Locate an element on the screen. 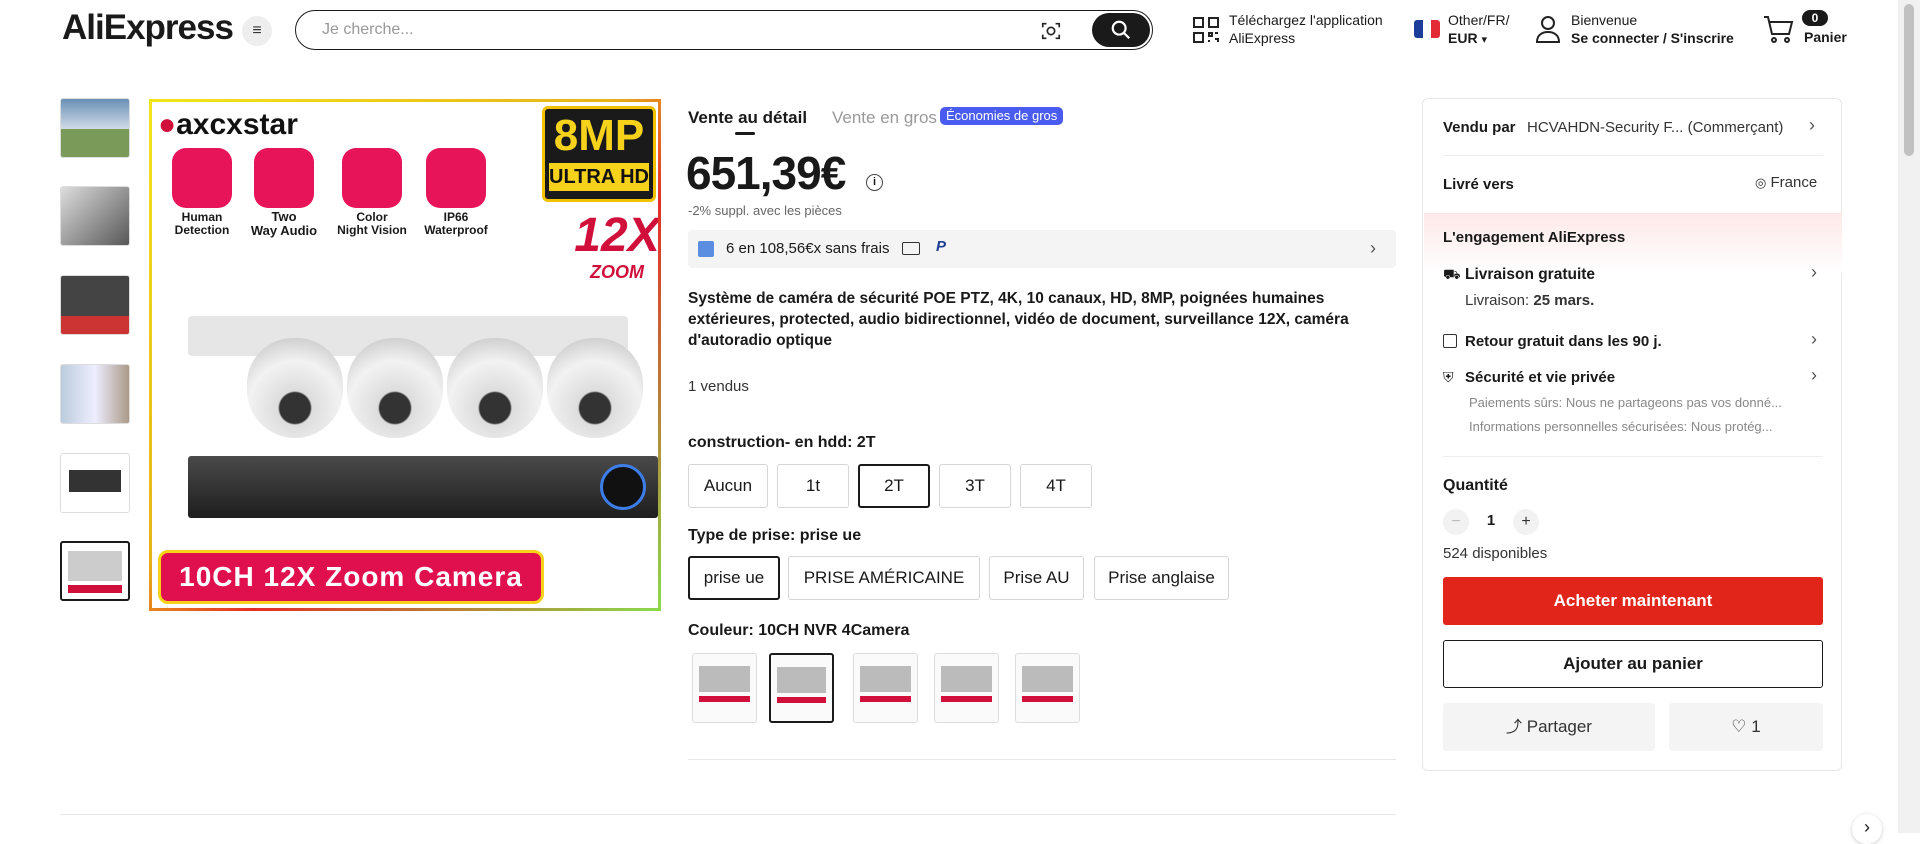  quantity-increase-button: + is located at coordinates (1526, 522).